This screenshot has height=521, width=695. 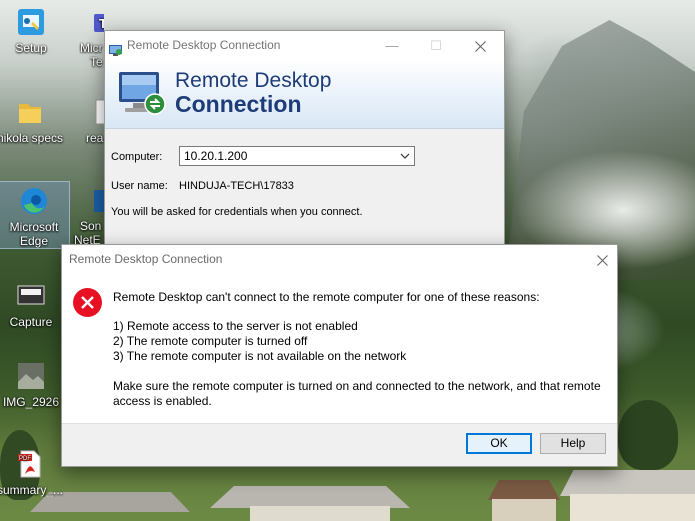 I want to click on photo-file-icon, so click(x=31, y=376).